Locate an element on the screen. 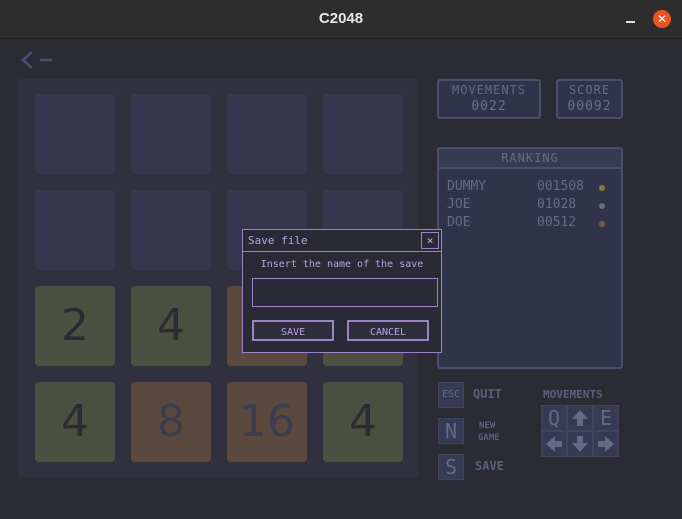 This screenshot has width=682, height=519. ranking-name: DUMMY is located at coordinates (467, 186).